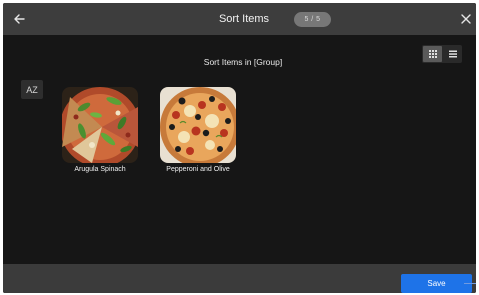 Image resolution: width=479 pixels, height=295 pixels. What do you see at coordinates (244, 19) in the screenshot?
I see `page-title: Sort Items` at bounding box center [244, 19].